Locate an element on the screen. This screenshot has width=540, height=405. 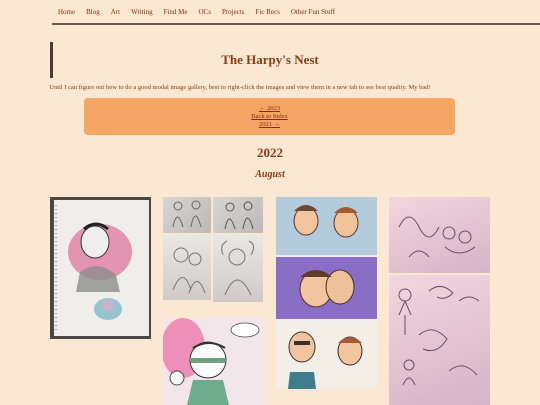
month-heading: August is located at coordinates (270, 174).